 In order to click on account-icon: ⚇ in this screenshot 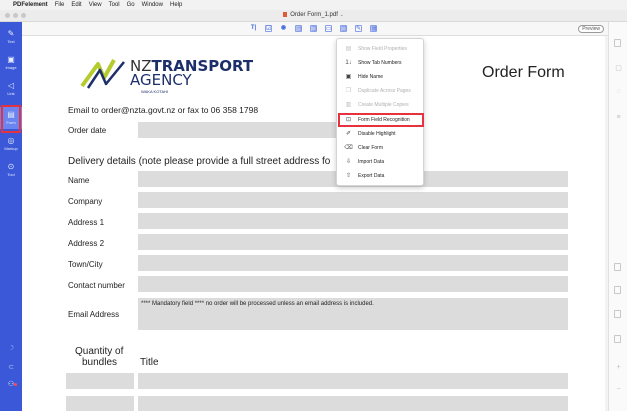, I will do `click(11, 384)`.